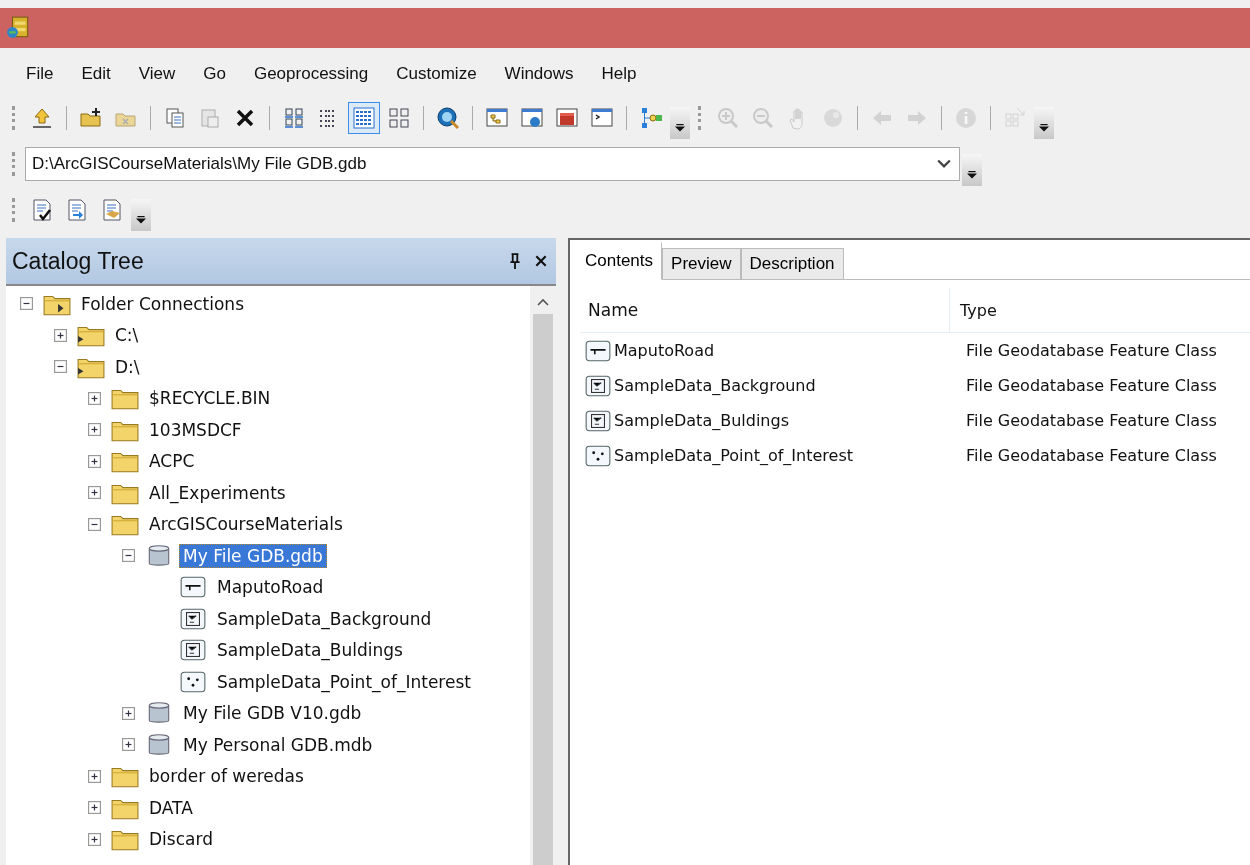  What do you see at coordinates (253, 555) in the screenshot?
I see `tree-item: My File GDB.gdb` at bounding box center [253, 555].